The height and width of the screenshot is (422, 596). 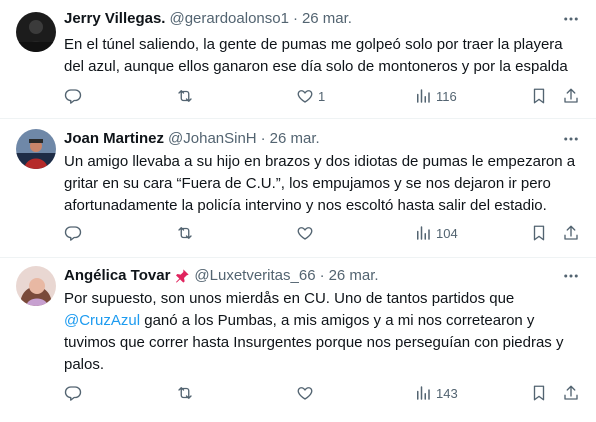 What do you see at coordinates (102, 320) in the screenshot?
I see `mention-link: @CruzAzul` at bounding box center [102, 320].